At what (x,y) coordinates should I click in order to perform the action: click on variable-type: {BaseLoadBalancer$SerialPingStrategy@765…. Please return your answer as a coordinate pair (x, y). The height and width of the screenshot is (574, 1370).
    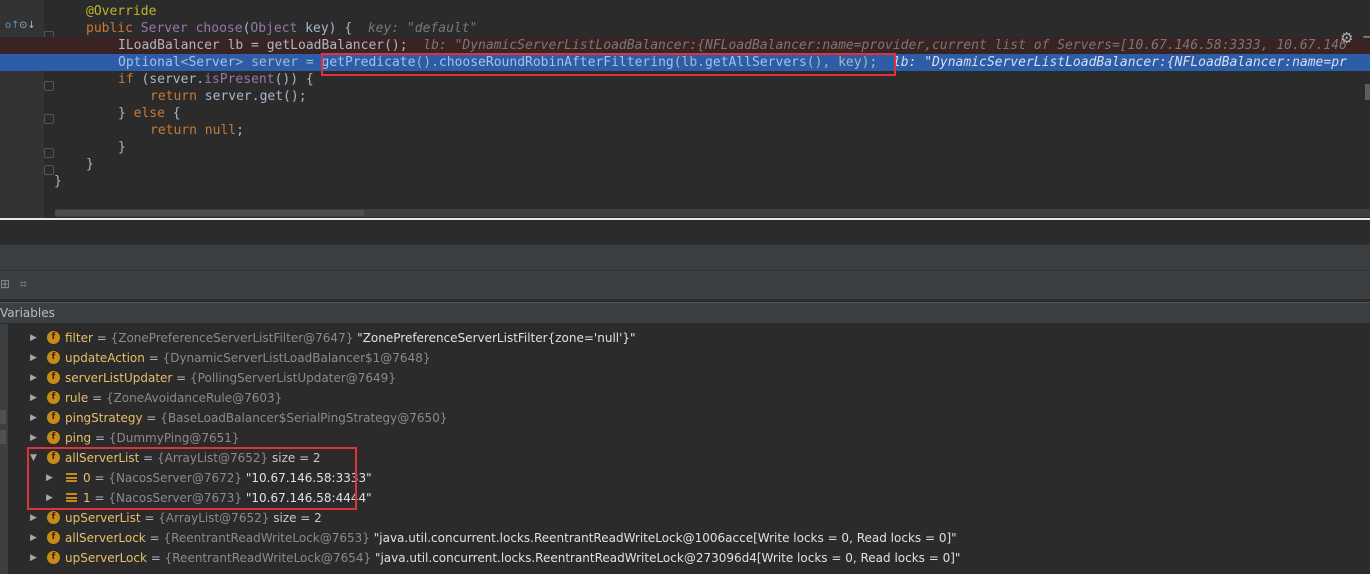
    Looking at the image, I should click on (304, 418).